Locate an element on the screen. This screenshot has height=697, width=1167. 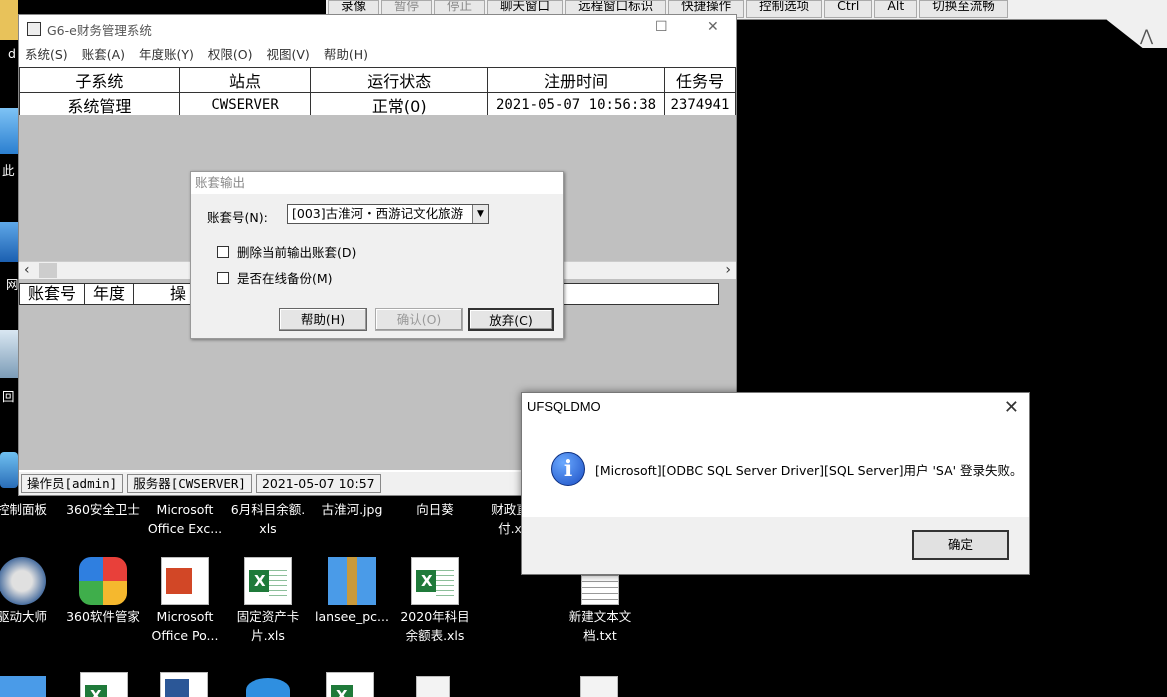
info-icon: i is located at coordinates (568, 469).